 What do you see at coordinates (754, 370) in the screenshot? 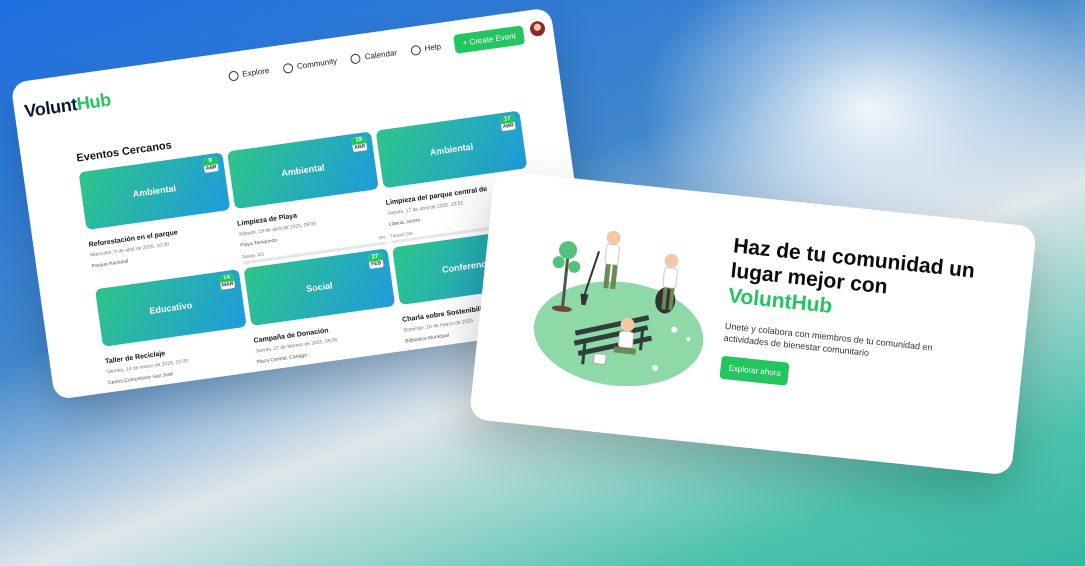
I see `explore-now-button: Explorar ahora` at bounding box center [754, 370].